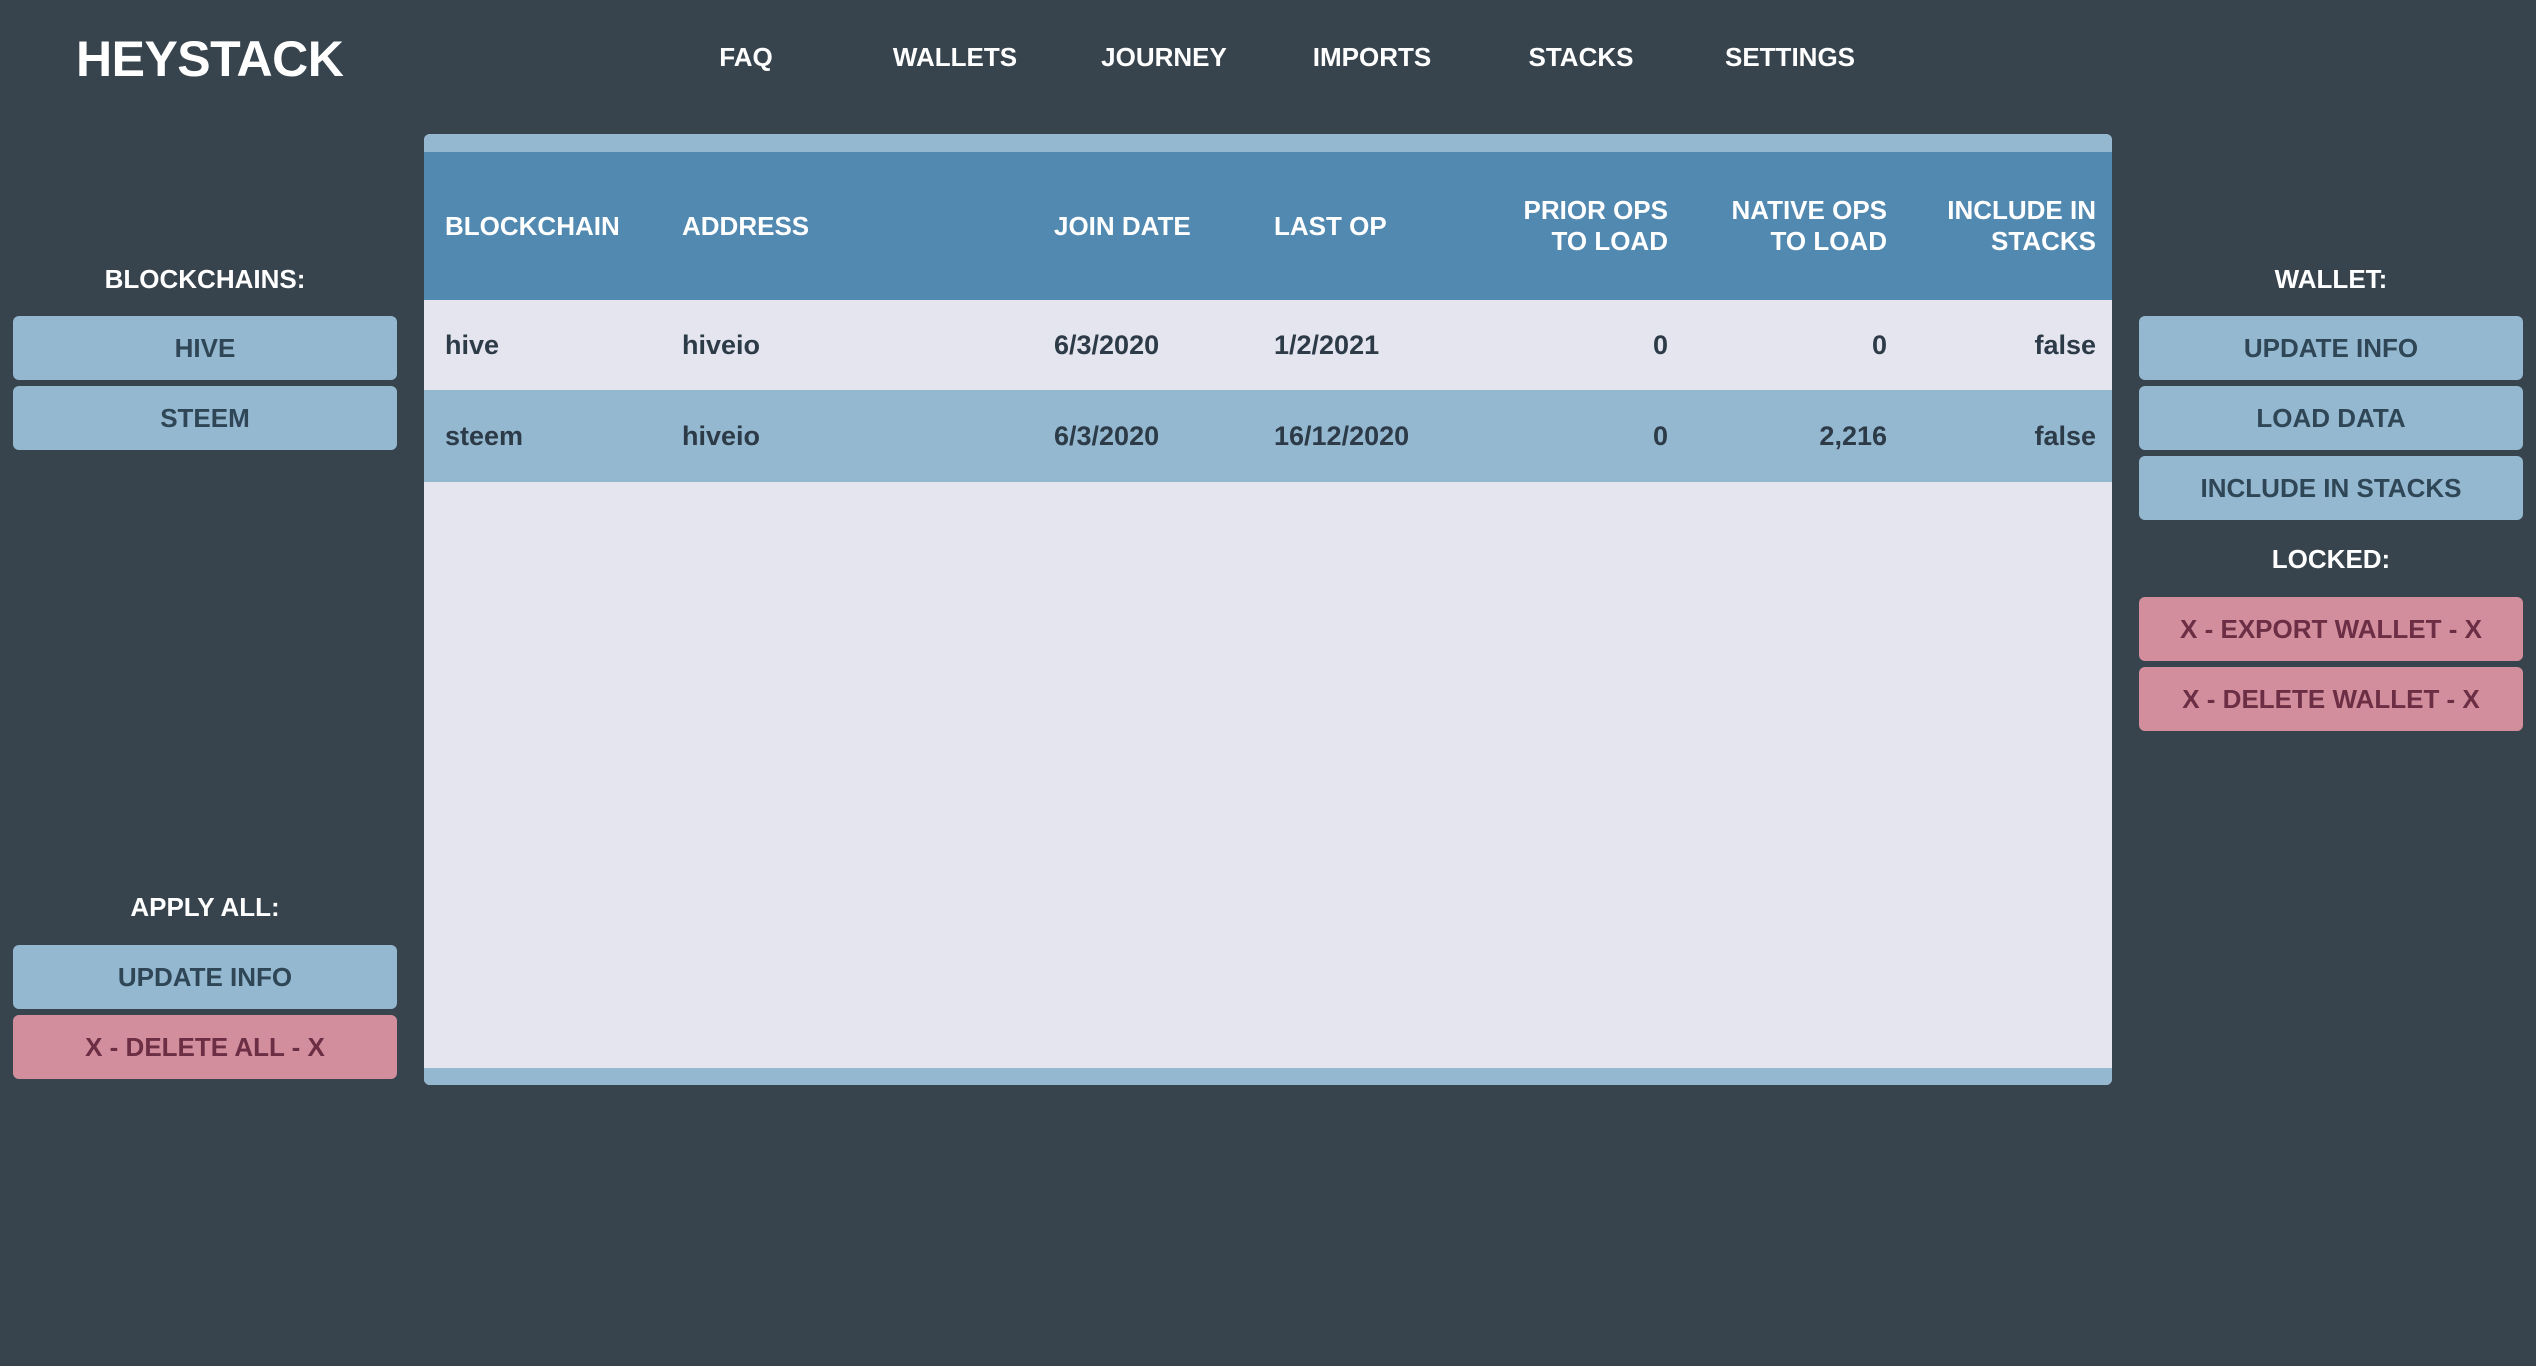 The height and width of the screenshot is (1366, 2536). Describe the element at coordinates (1268, 345) in the screenshot. I see `table-row: hive hiveio 6/3/2020 1/2/2021 0 0 false` at that location.